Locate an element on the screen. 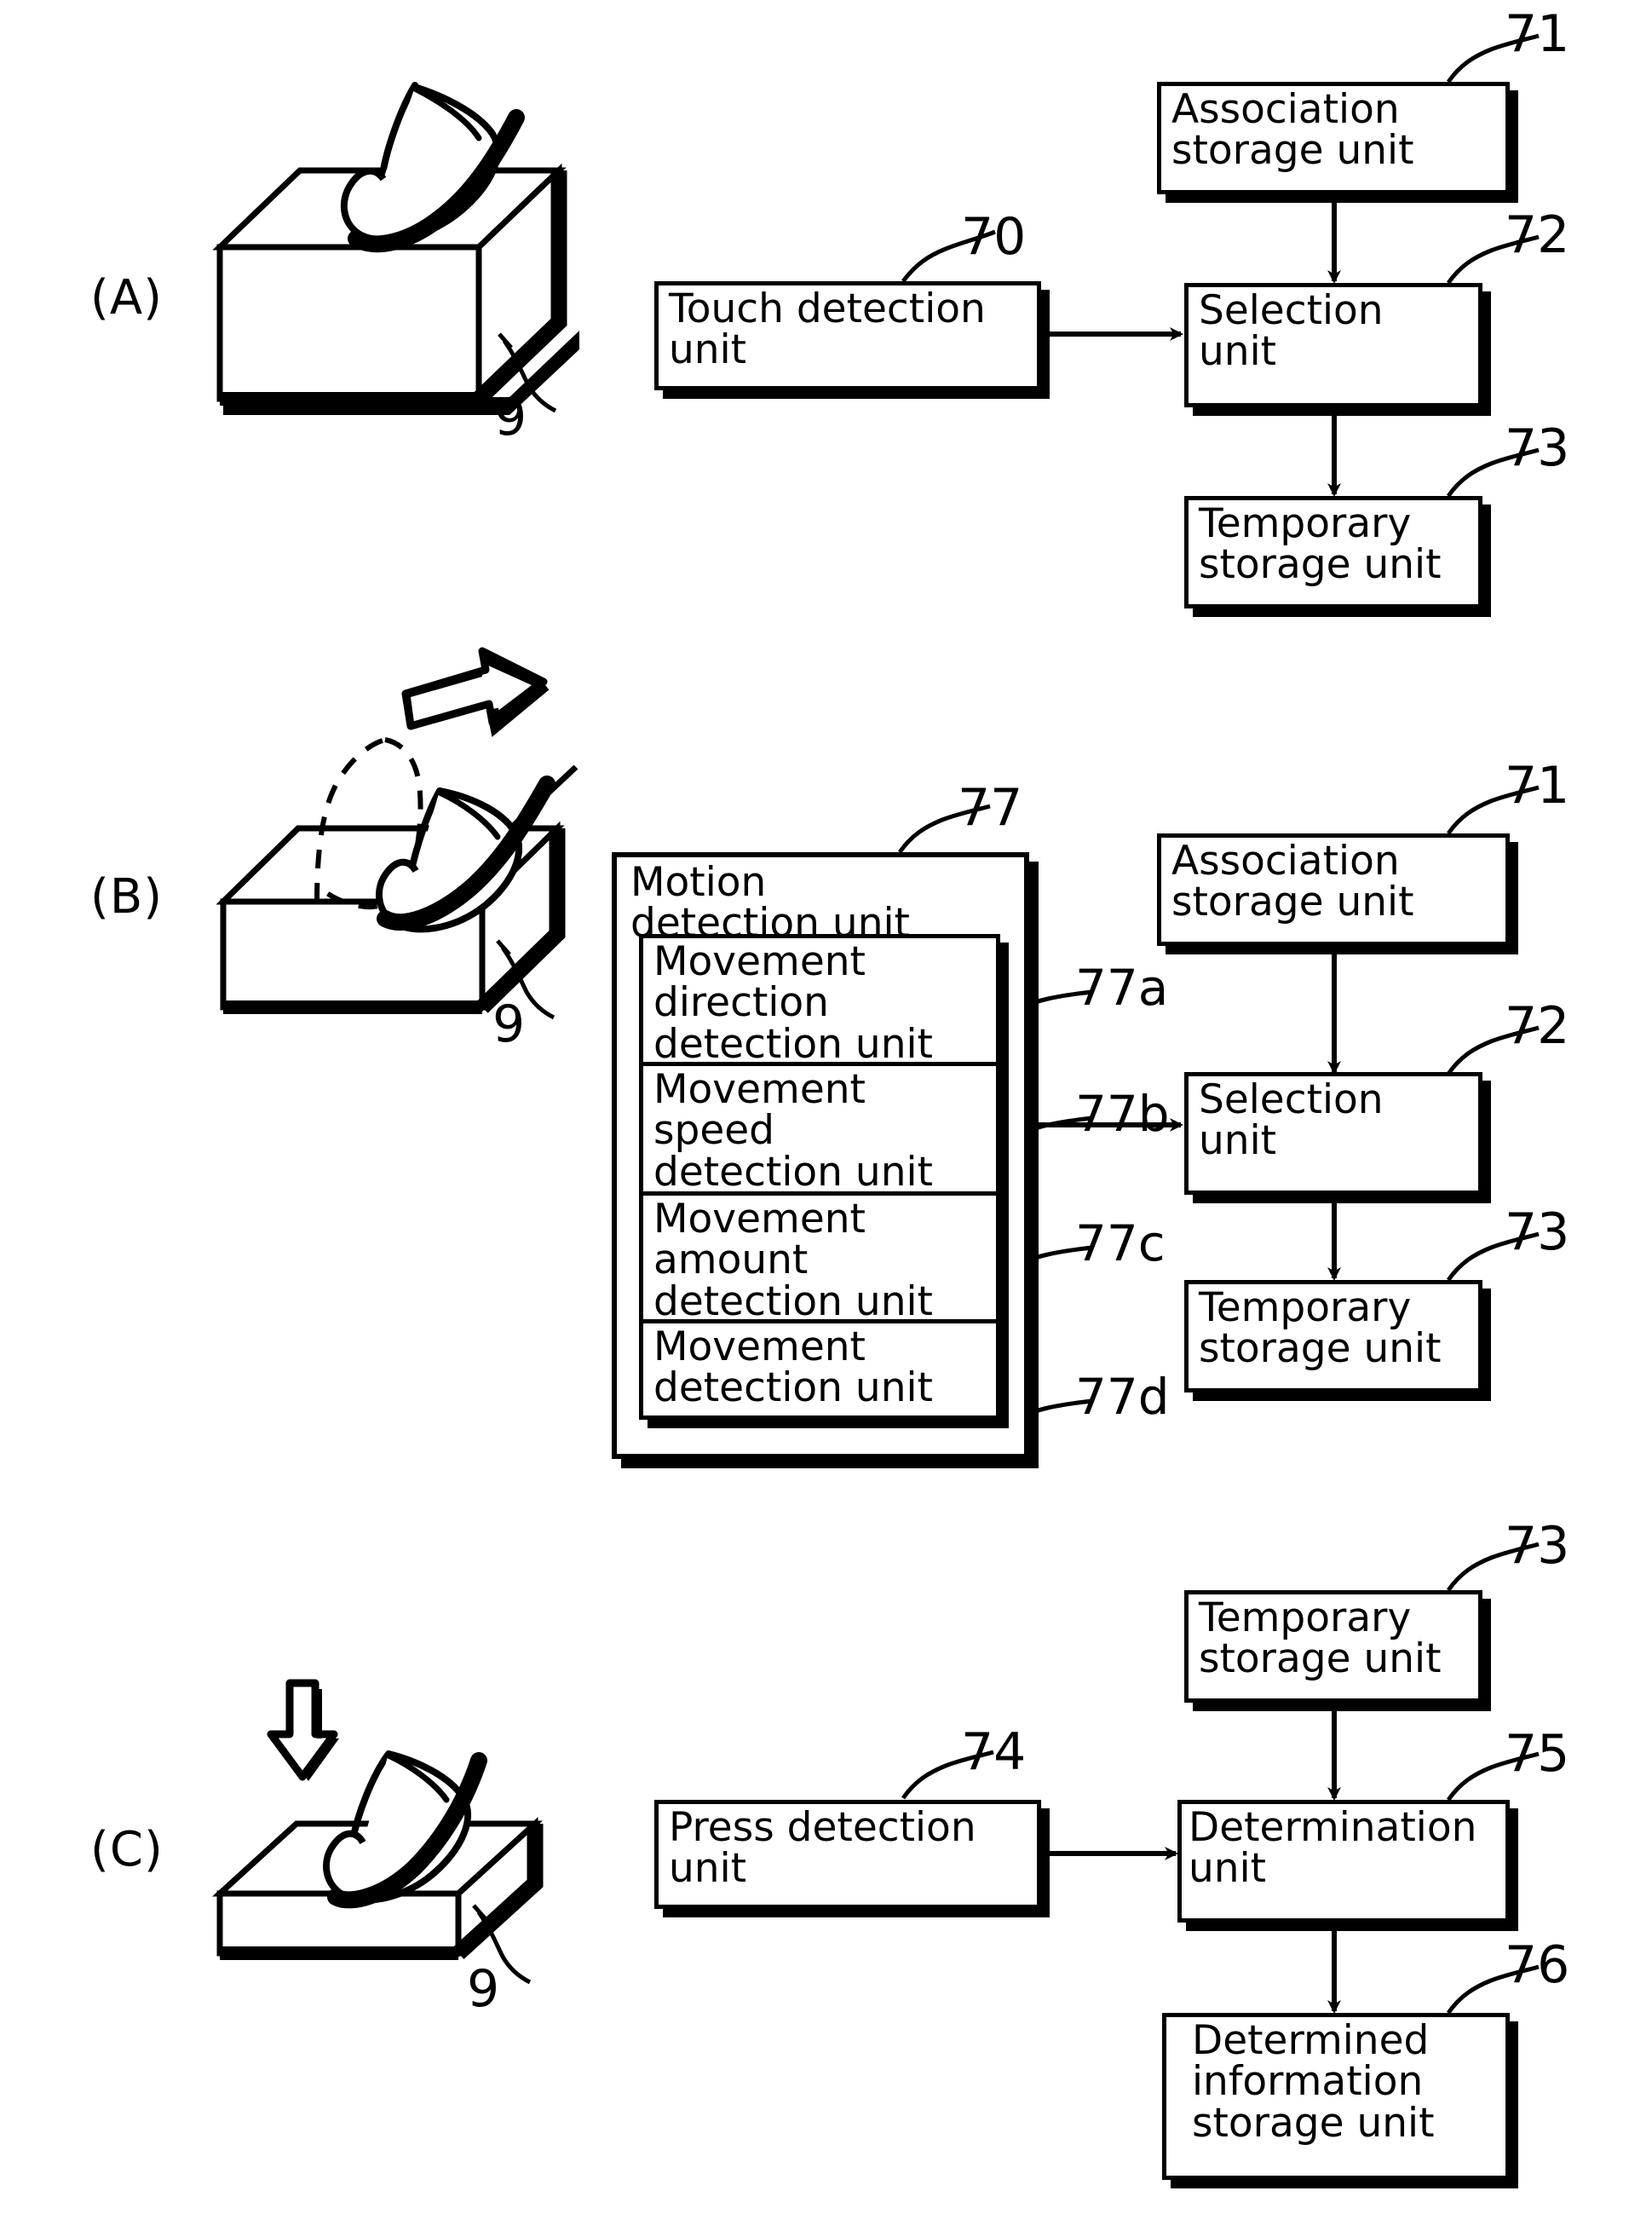 This screenshot has width=1652, height=2237. ref-9-b: 9 is located at coordinates (509, 1024).